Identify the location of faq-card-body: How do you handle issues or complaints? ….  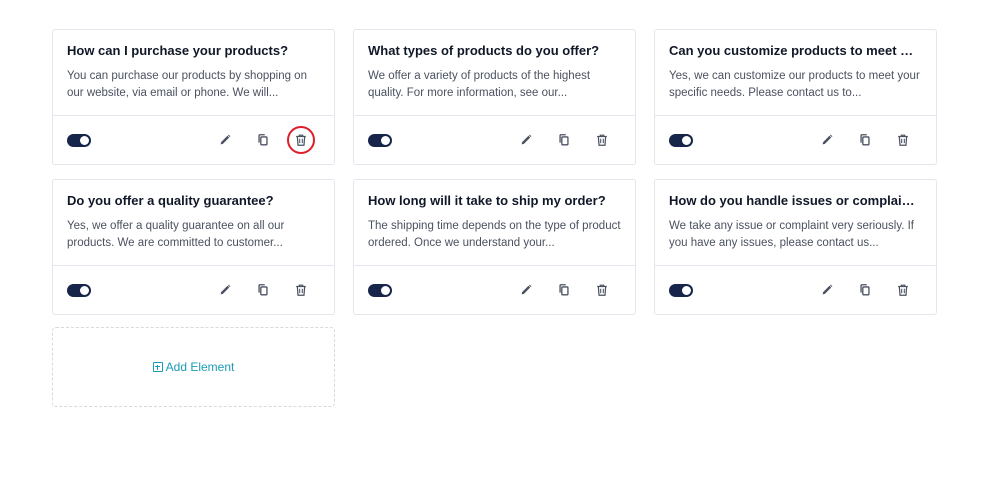
(795, 223).